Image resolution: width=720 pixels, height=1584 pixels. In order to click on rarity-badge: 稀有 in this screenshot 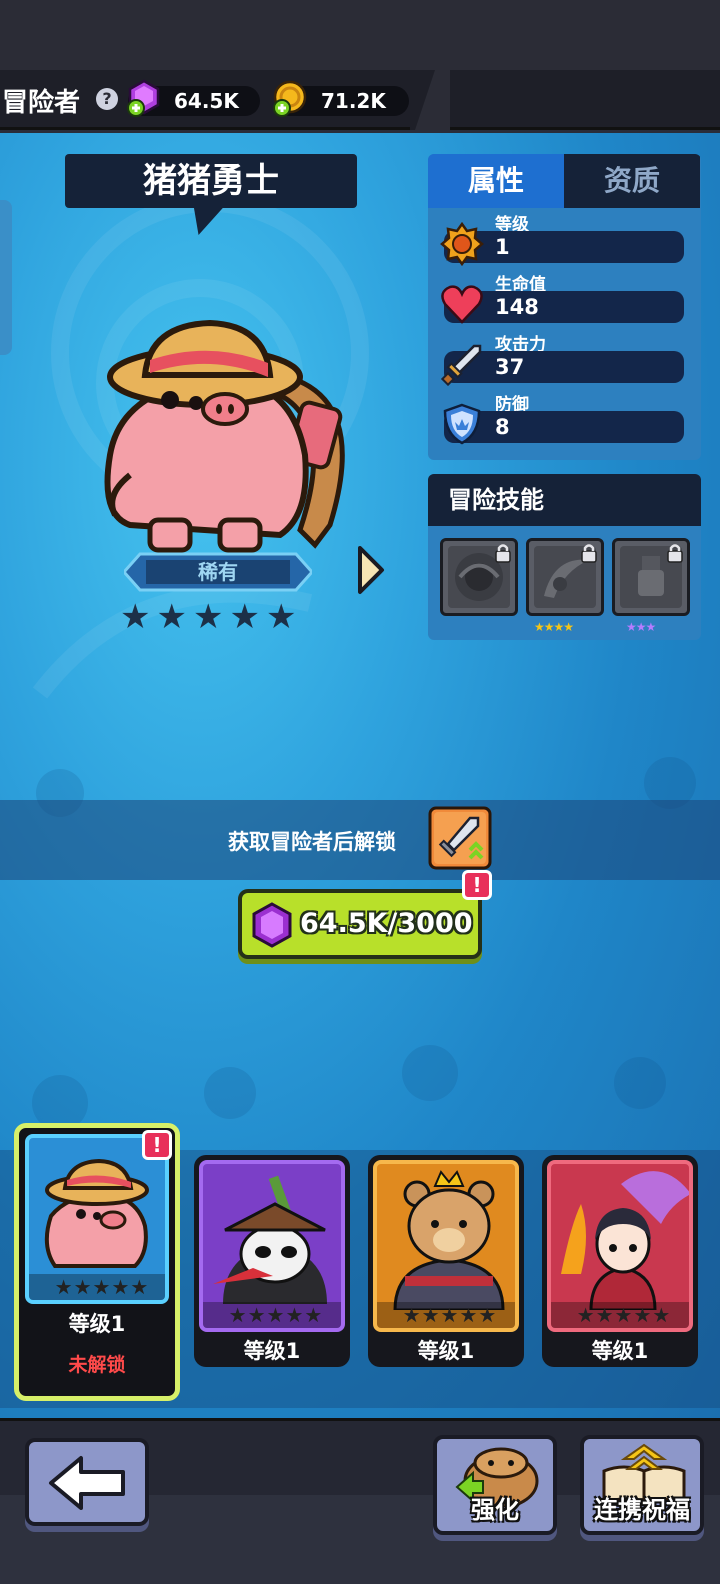, I will do `click(218, 572)`.